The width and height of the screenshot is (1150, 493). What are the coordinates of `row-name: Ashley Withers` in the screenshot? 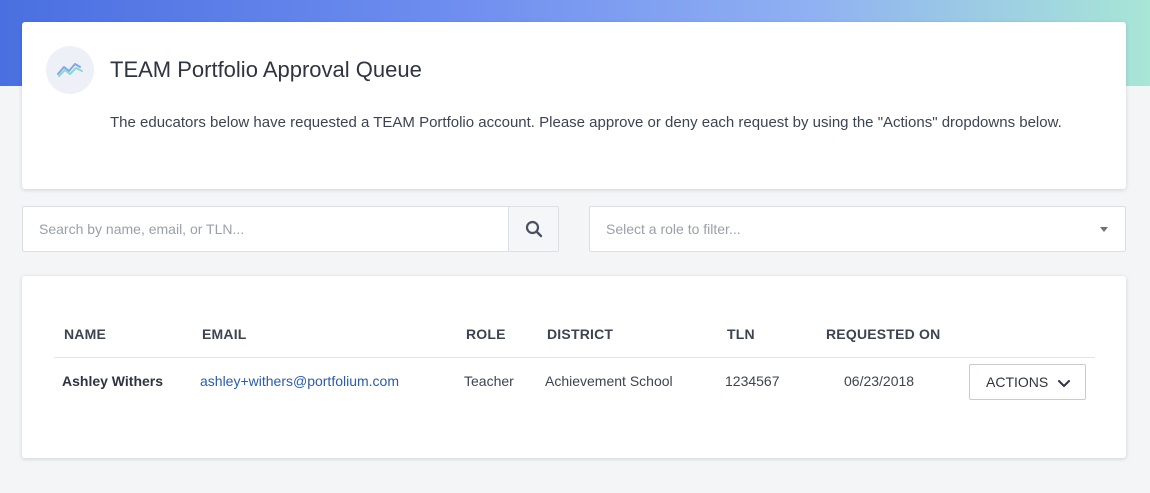 It's located at (113, 381).